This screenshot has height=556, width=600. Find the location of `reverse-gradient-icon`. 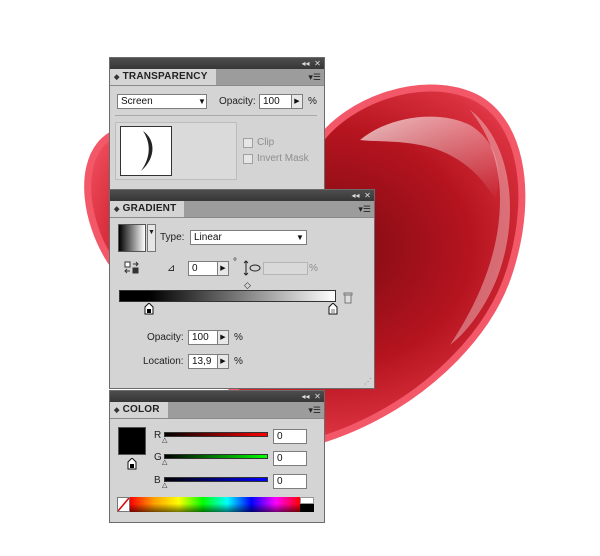

reverse-gradient-icon is located at coordinates (132, 268).